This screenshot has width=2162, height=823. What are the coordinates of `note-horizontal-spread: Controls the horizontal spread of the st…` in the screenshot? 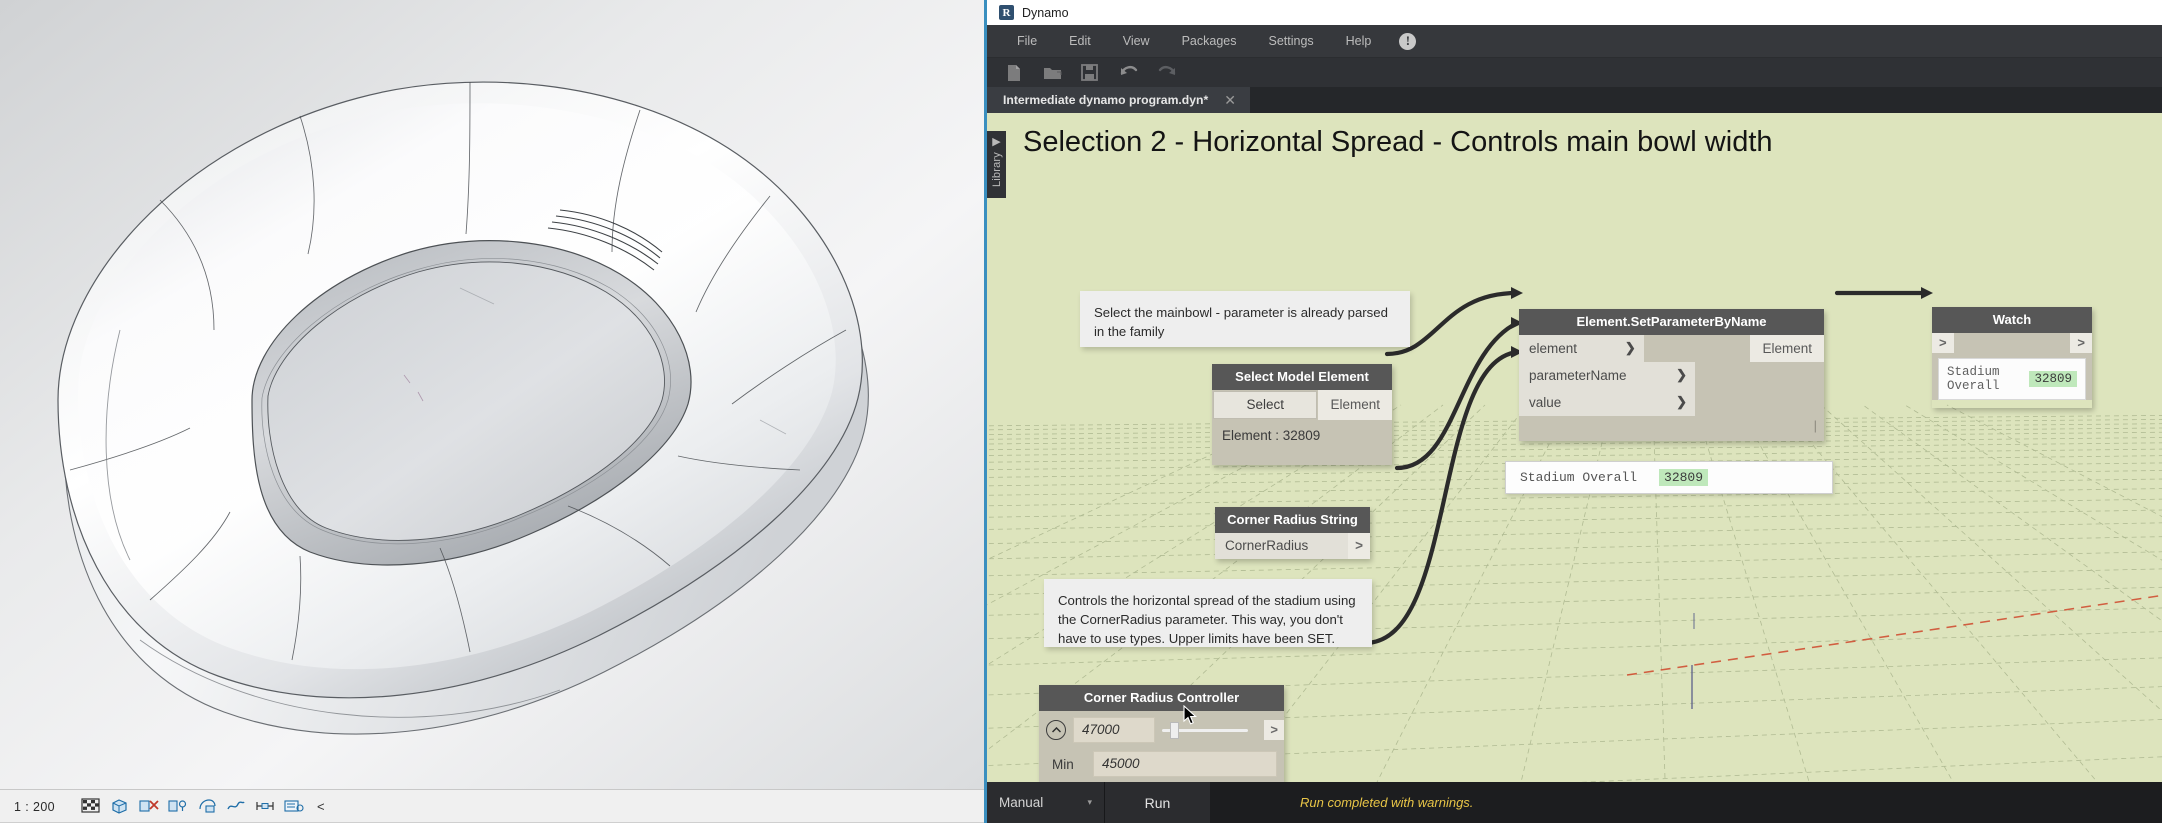 It's located at (1208, 613).